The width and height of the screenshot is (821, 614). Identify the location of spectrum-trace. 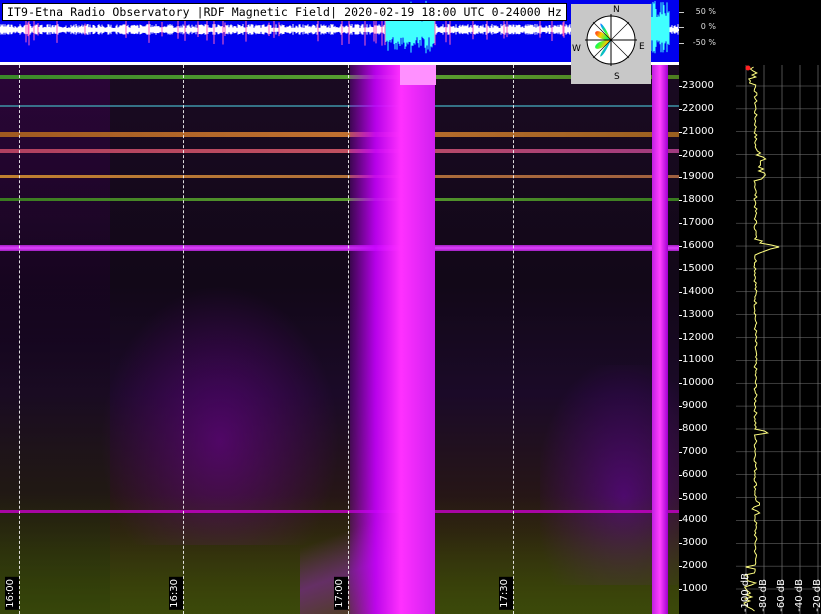
(778, 339).